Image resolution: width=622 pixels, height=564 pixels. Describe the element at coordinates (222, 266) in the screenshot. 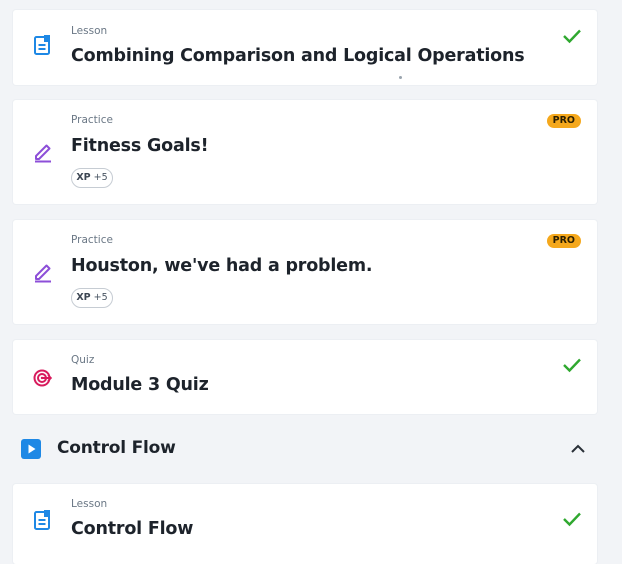

I see `item-title: Houston, we've had a problem.` at that location.